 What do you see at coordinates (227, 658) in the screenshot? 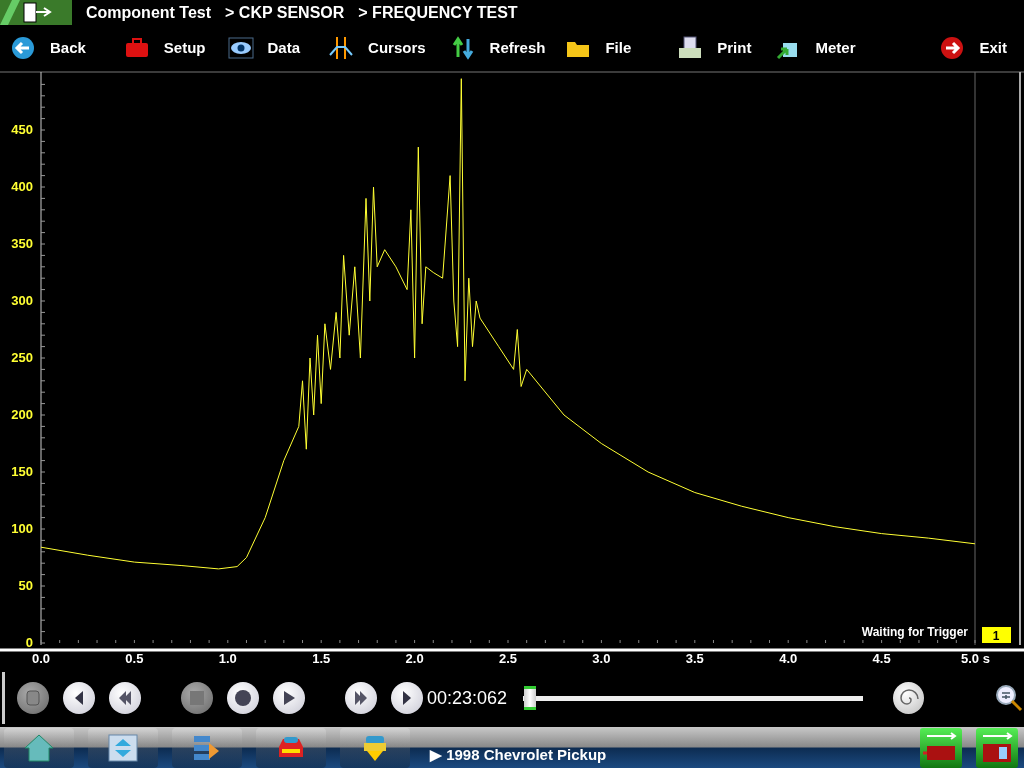
I see `x-tick-label: 1.0` at bounding box center [227, 658].